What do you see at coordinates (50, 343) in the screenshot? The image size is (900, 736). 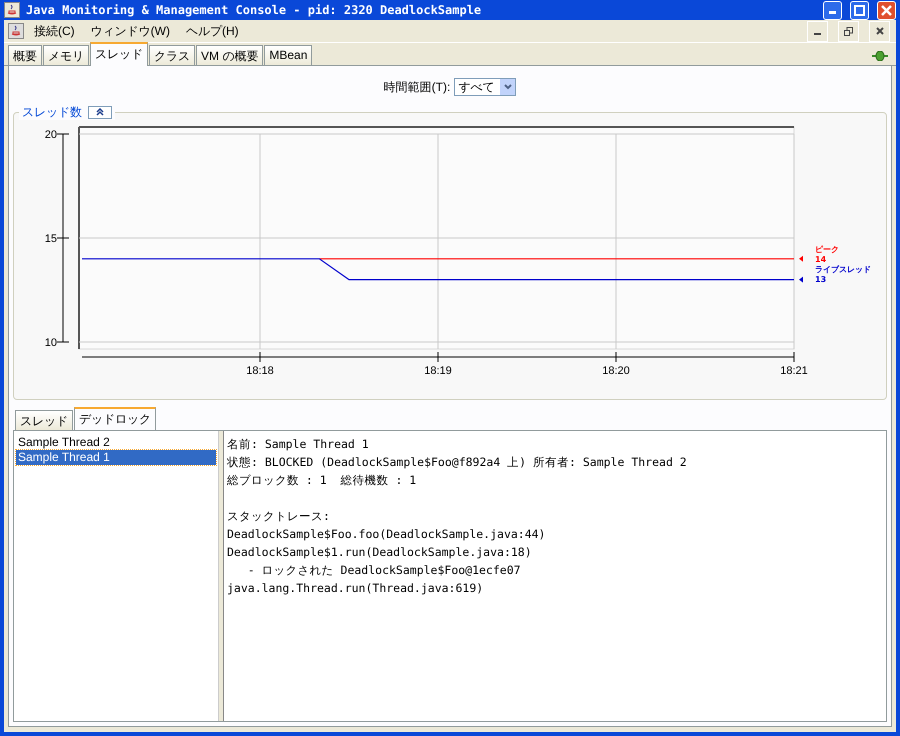 I see `y-tick-label: 10` at bounding box center [50, 343].